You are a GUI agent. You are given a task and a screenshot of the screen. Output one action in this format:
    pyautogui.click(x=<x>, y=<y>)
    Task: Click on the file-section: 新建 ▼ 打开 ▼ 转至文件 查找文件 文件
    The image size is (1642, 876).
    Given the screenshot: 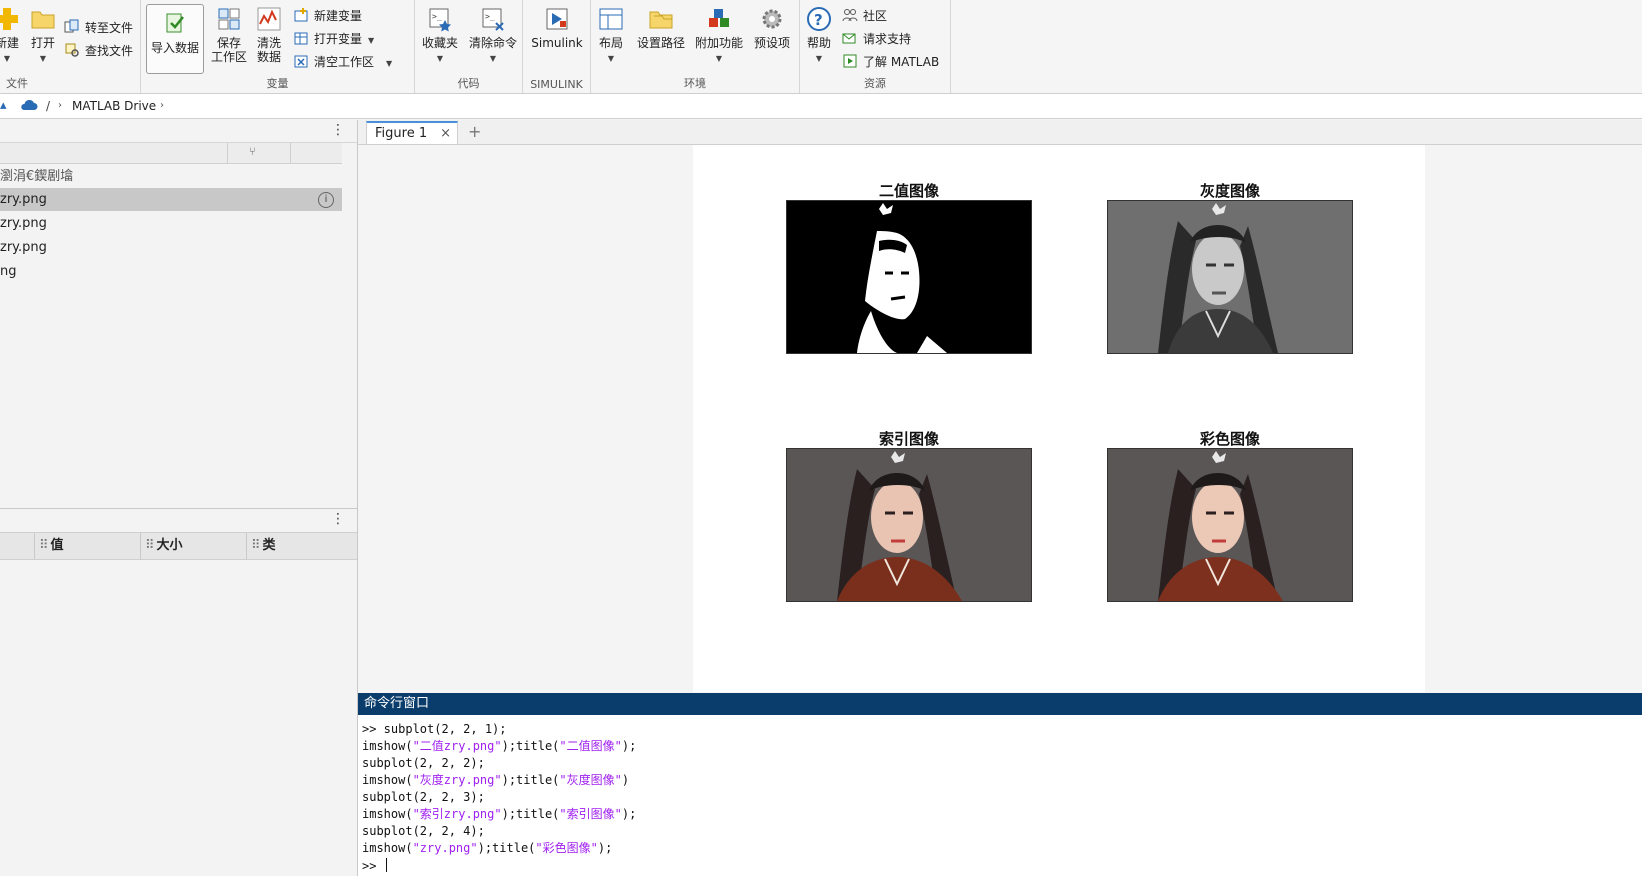 What is the action you would take?
    pyautogui.click(x=70, y=46)
    